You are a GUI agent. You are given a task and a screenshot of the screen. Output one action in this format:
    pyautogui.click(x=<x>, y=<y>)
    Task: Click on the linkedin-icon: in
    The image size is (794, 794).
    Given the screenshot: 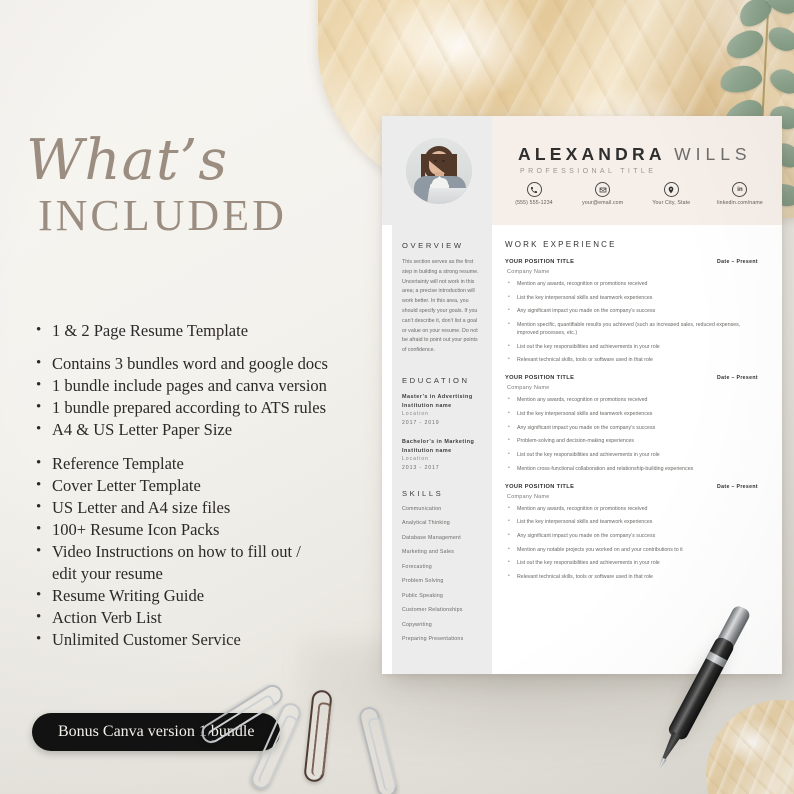 What is the action you would take?
    pyautogui.click(x=740, y=189)
    